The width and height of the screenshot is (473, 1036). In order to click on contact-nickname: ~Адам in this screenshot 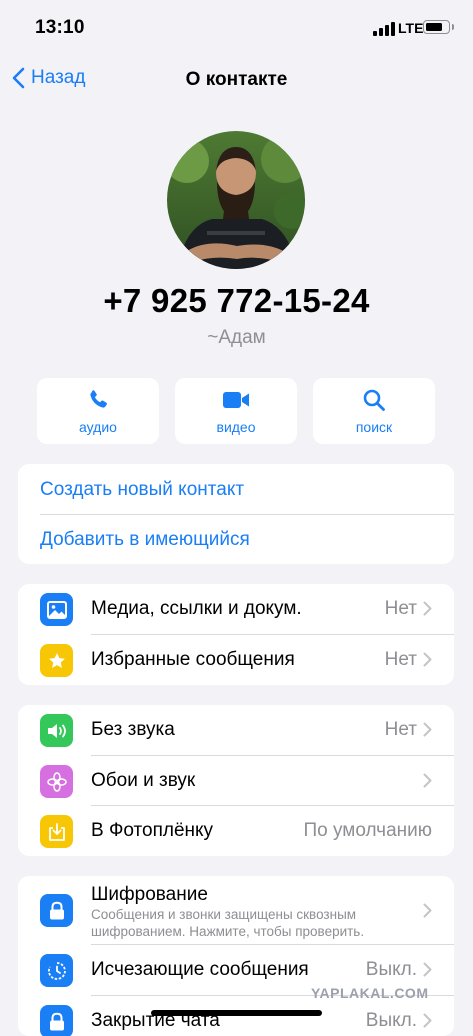, I will do `click(236, 337)`.